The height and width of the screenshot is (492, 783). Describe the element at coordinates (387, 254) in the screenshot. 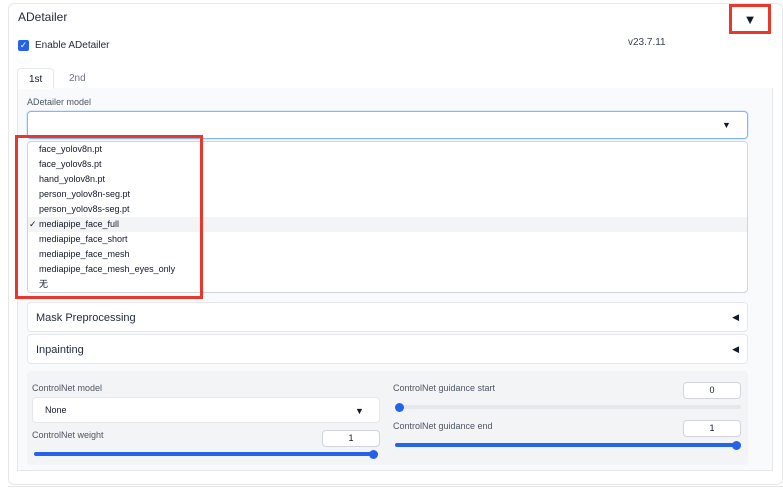

I see `dropdown-option: mediapipe_face_mesh` at that location.